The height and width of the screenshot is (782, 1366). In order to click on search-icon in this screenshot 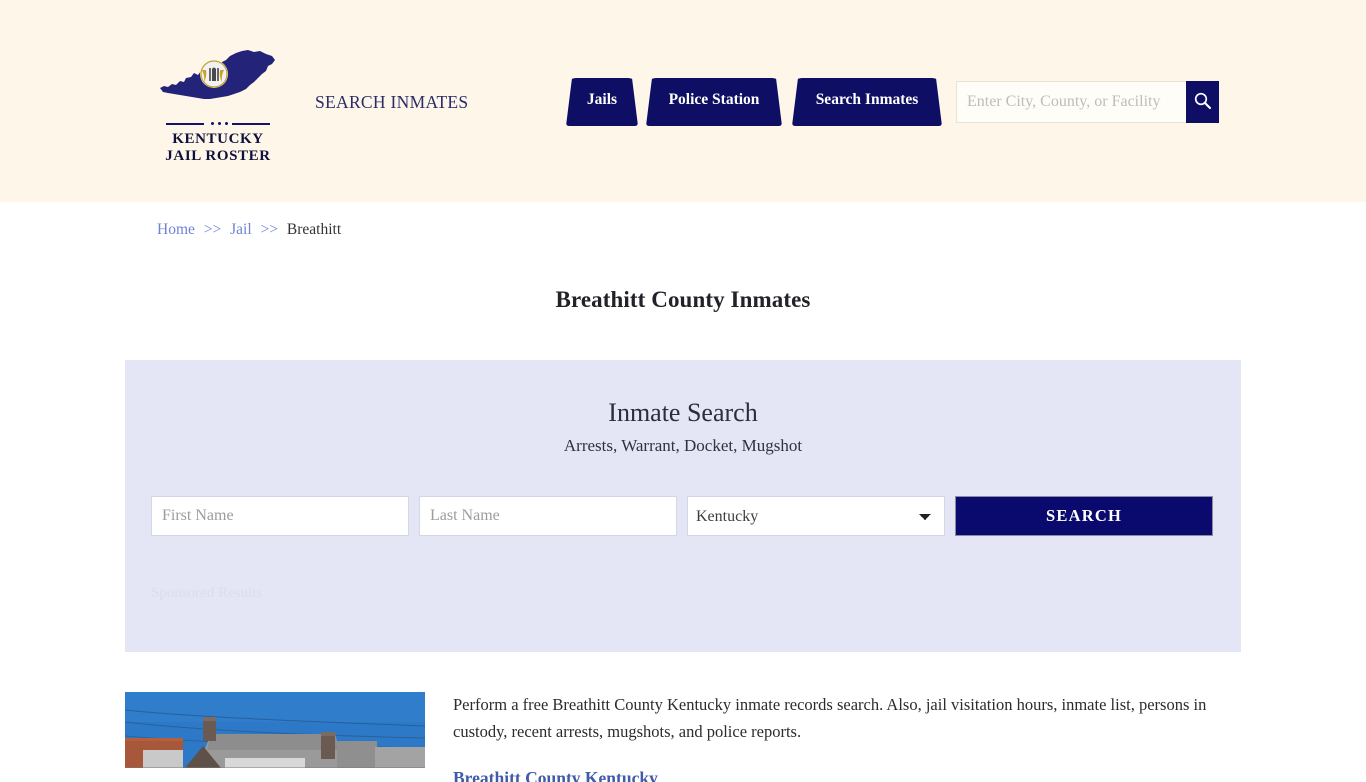, I will do `click(1202, 102)`.